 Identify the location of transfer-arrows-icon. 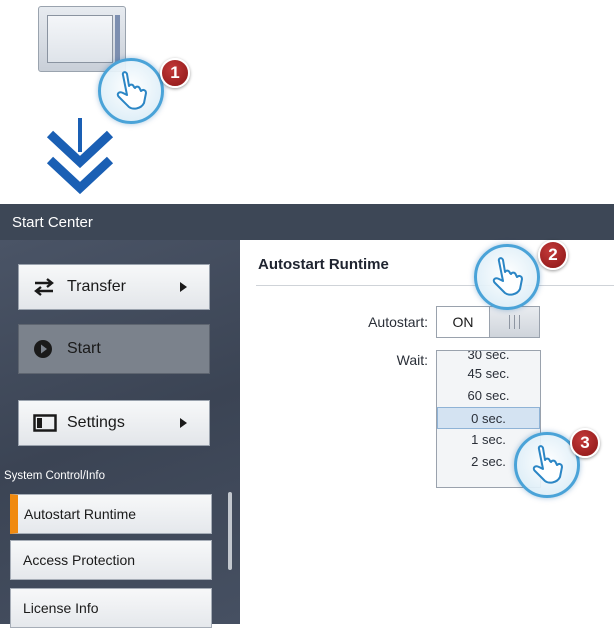
(50, 287).